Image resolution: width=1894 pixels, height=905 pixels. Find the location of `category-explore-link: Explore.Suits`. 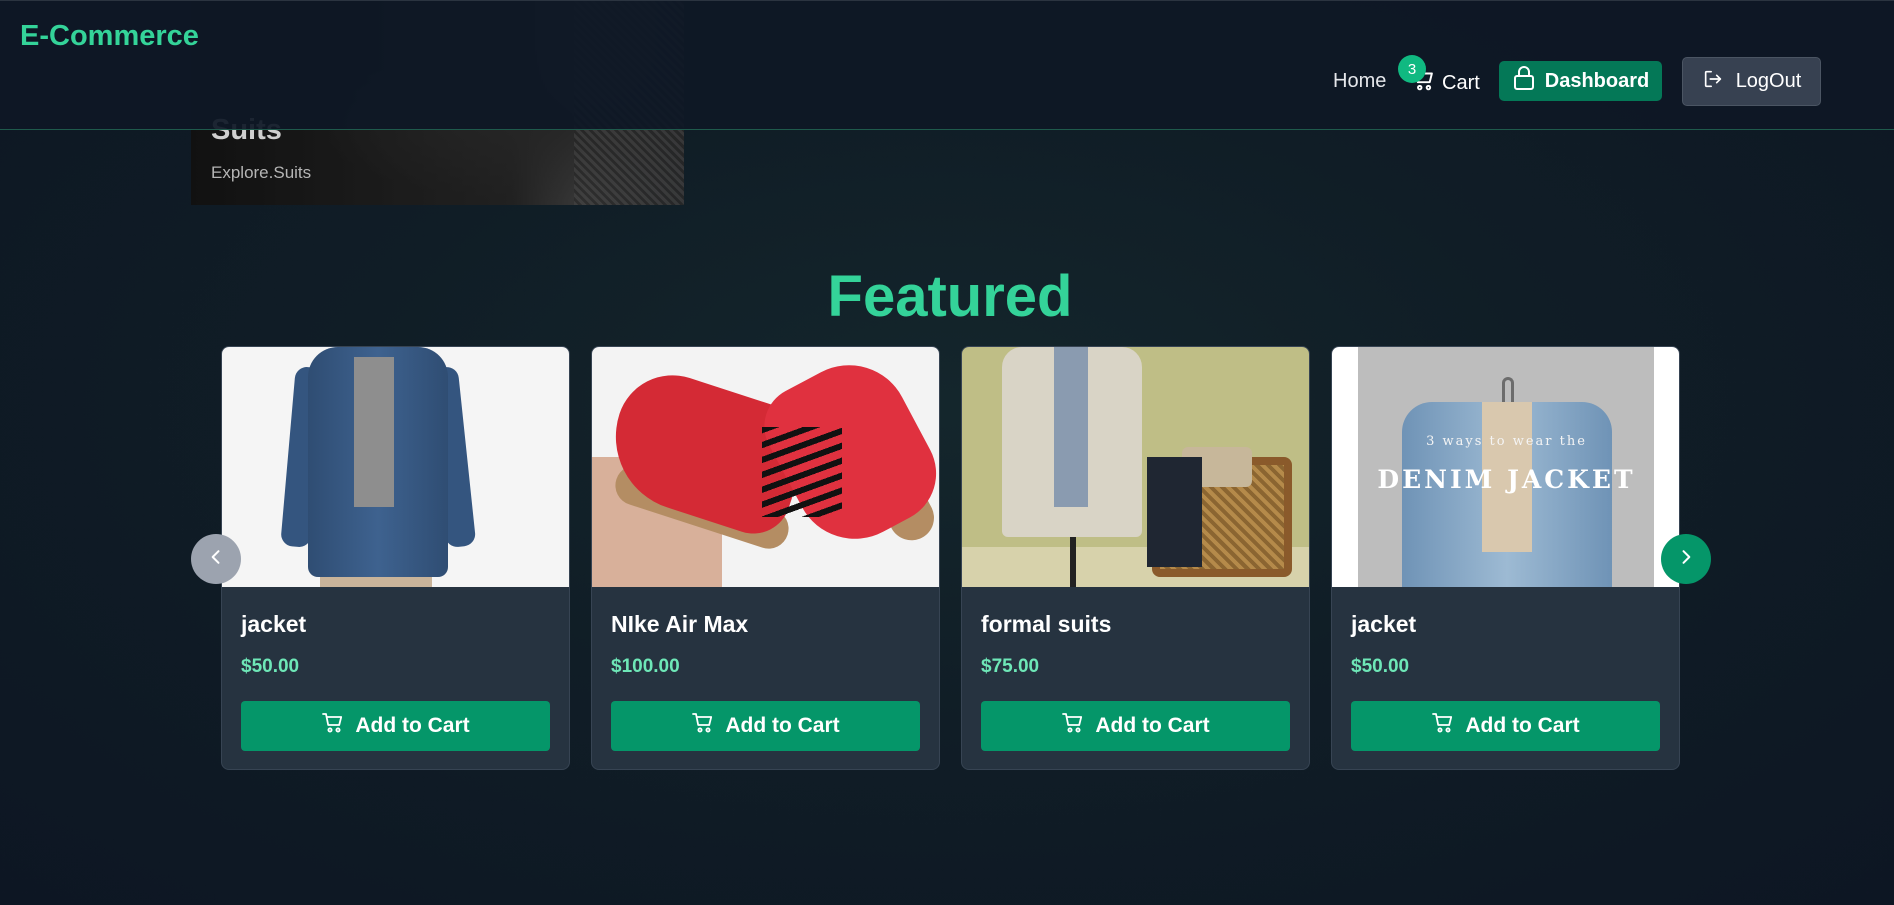

category-explore-link: Explore.Suits is located at coordinates (261, 173).